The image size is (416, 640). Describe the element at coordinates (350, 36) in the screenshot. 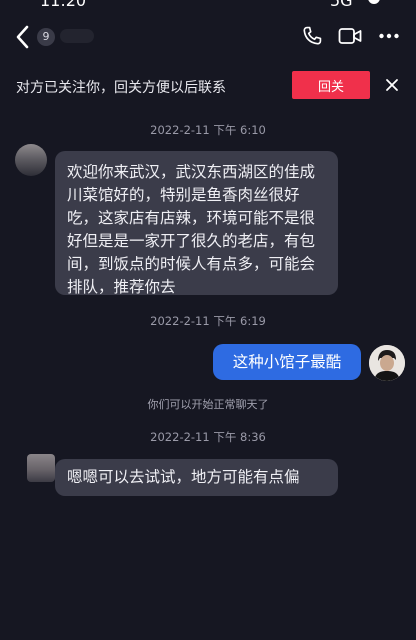

I see `video-camera-icon` at that location.